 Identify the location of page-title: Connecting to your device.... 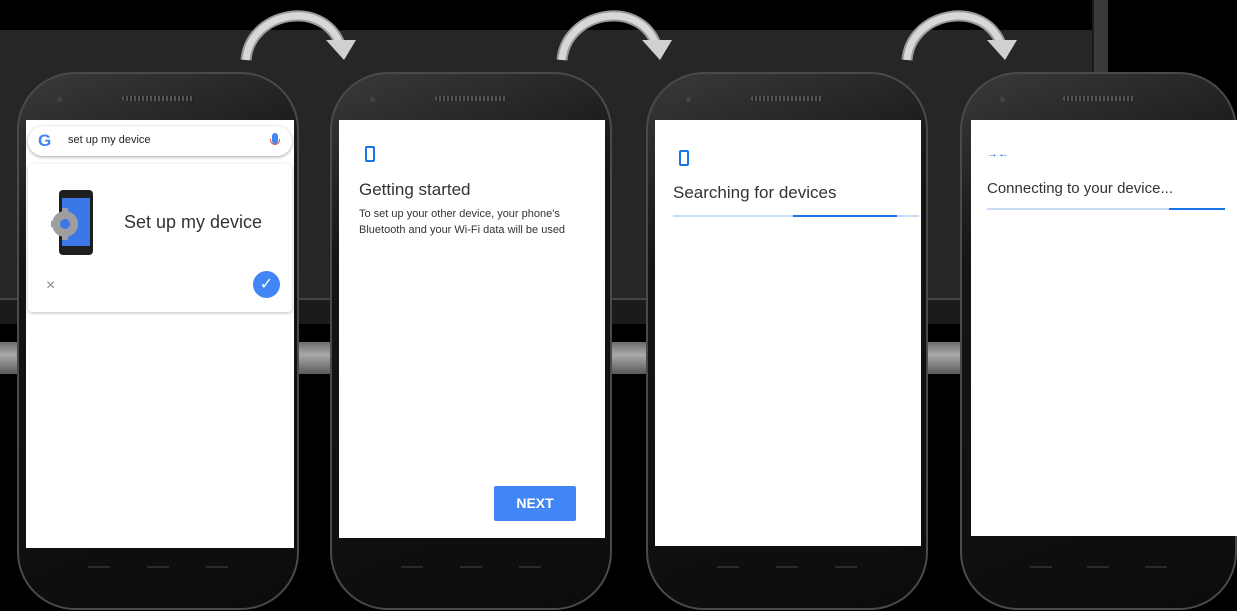
(1080, 188).